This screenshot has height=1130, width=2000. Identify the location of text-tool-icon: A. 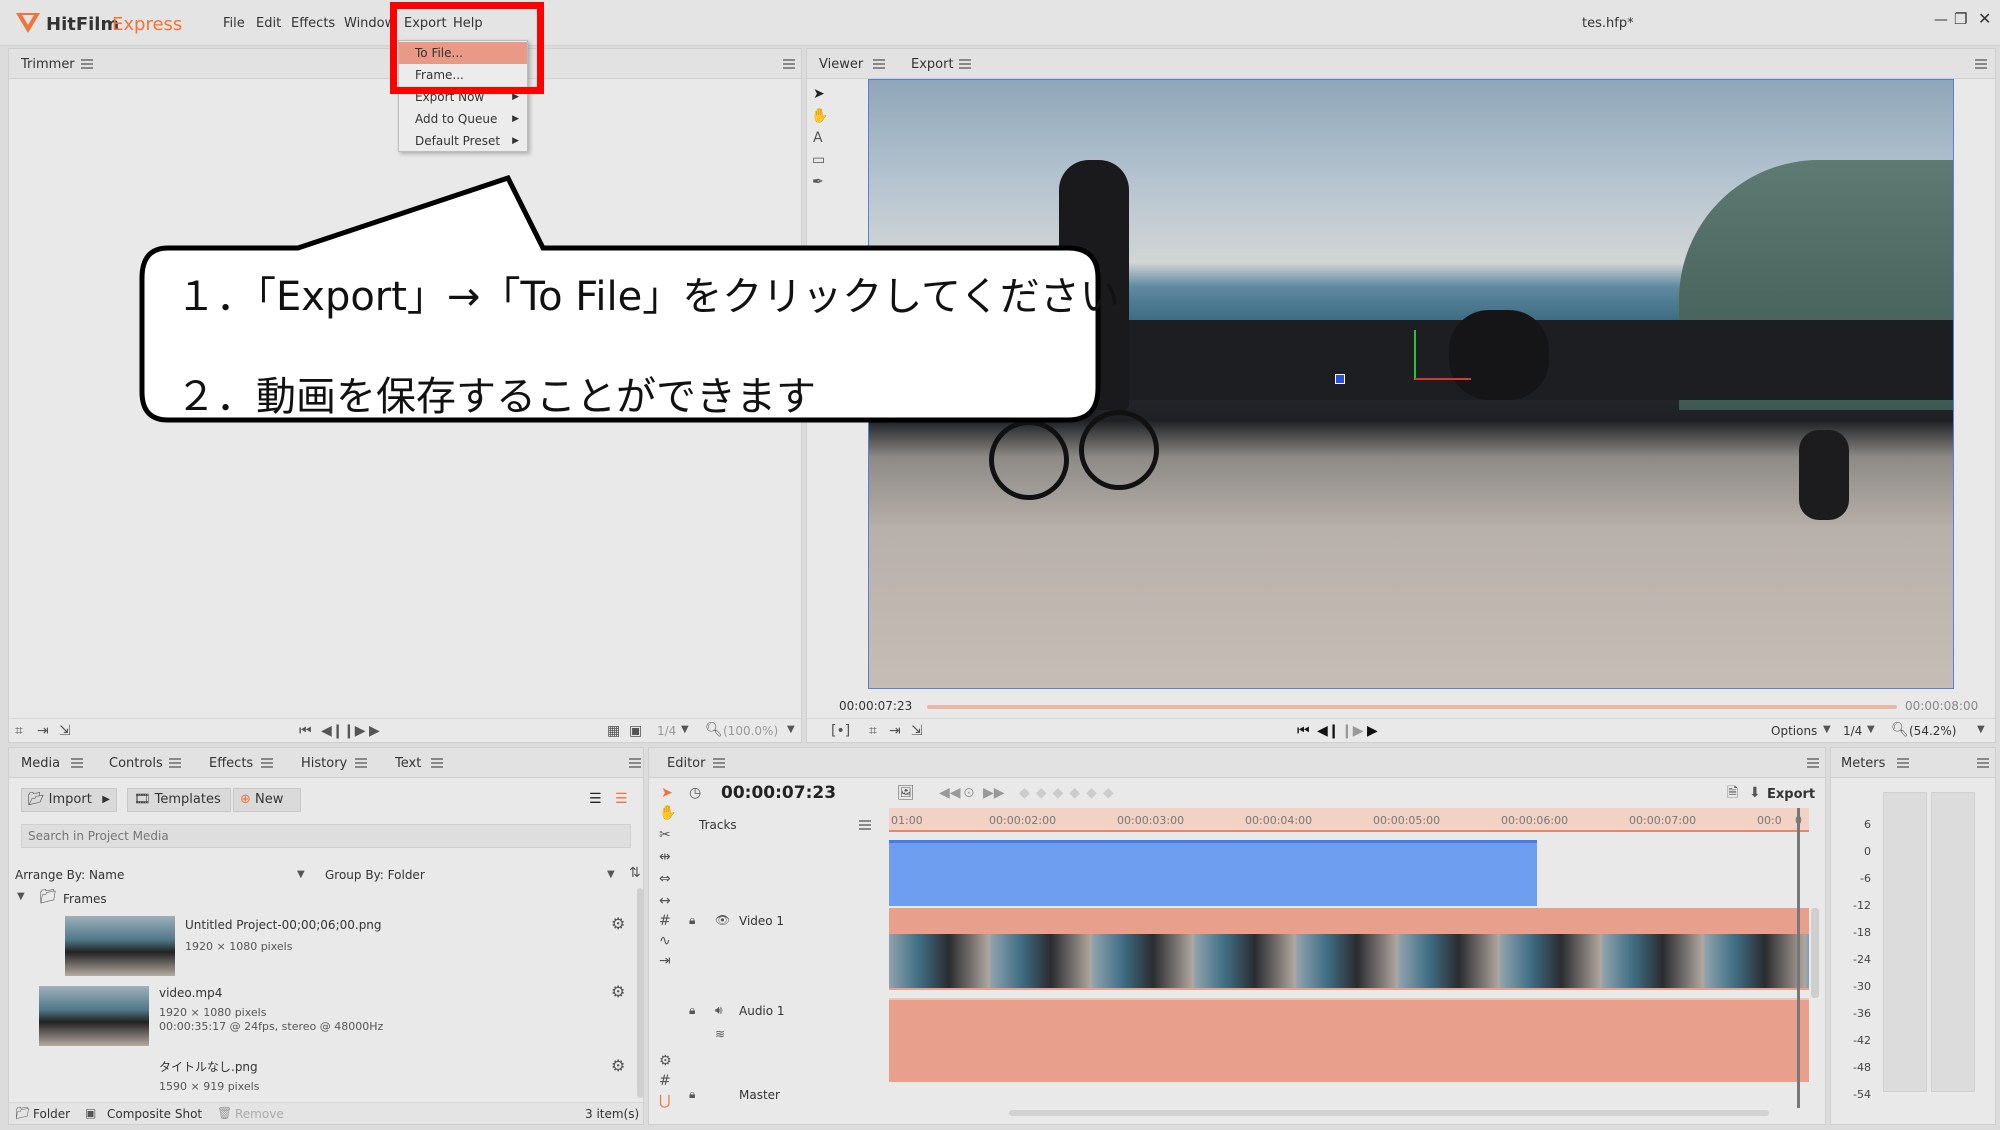
(818, 138).